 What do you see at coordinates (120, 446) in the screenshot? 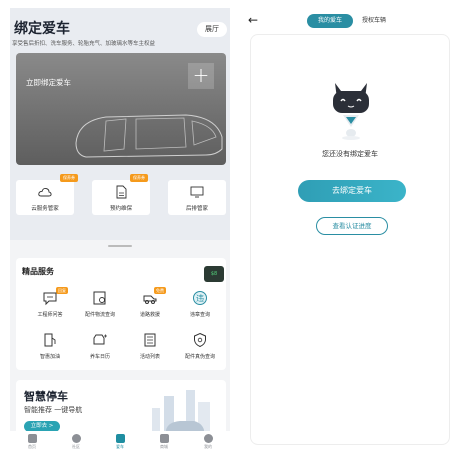
I see `tab-label: 爱车` at bounding box center [120, 446].